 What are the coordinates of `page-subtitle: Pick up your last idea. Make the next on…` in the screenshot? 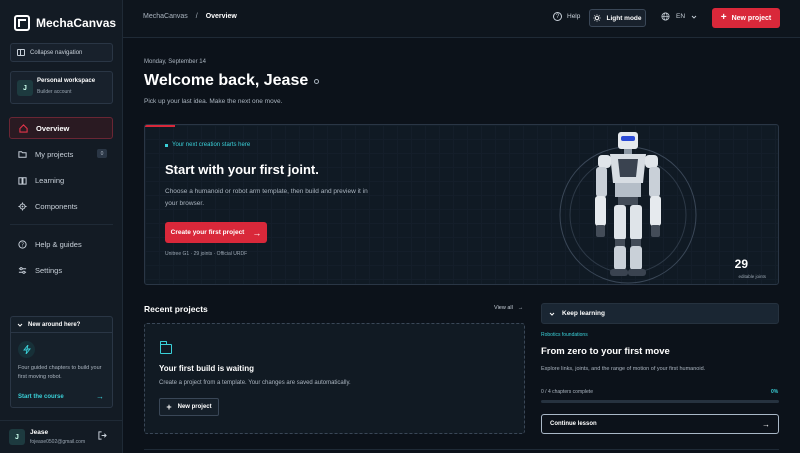 It's located at (213, 101).